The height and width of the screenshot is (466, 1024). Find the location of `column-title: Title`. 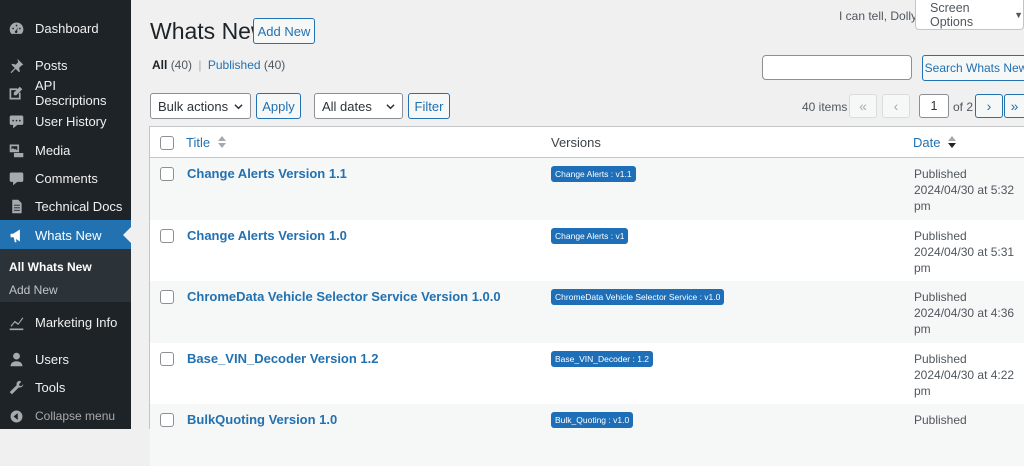

column-title: Title is located at coordinates (206, 142).